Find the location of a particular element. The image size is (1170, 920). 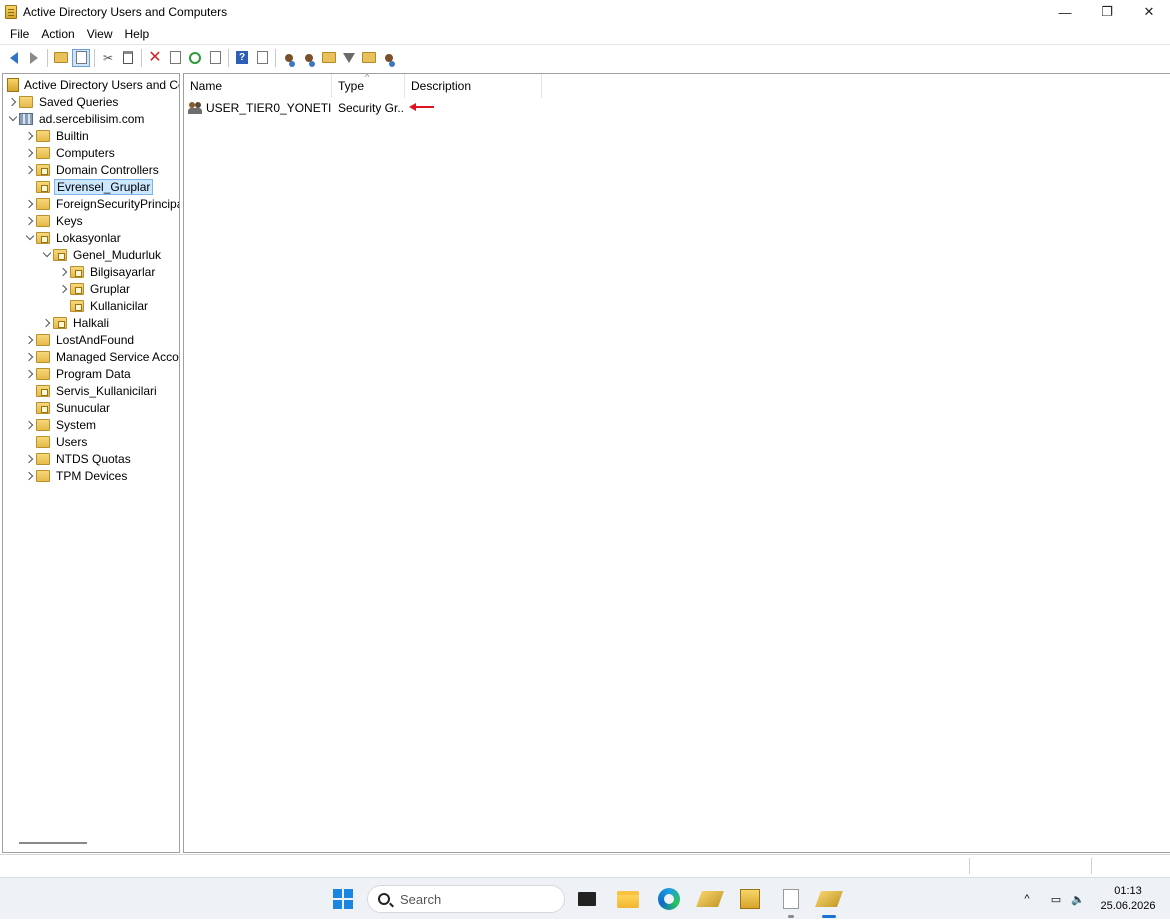

tree-item-lost-and-found: LostAndFound is located at coordinates (80, 339).